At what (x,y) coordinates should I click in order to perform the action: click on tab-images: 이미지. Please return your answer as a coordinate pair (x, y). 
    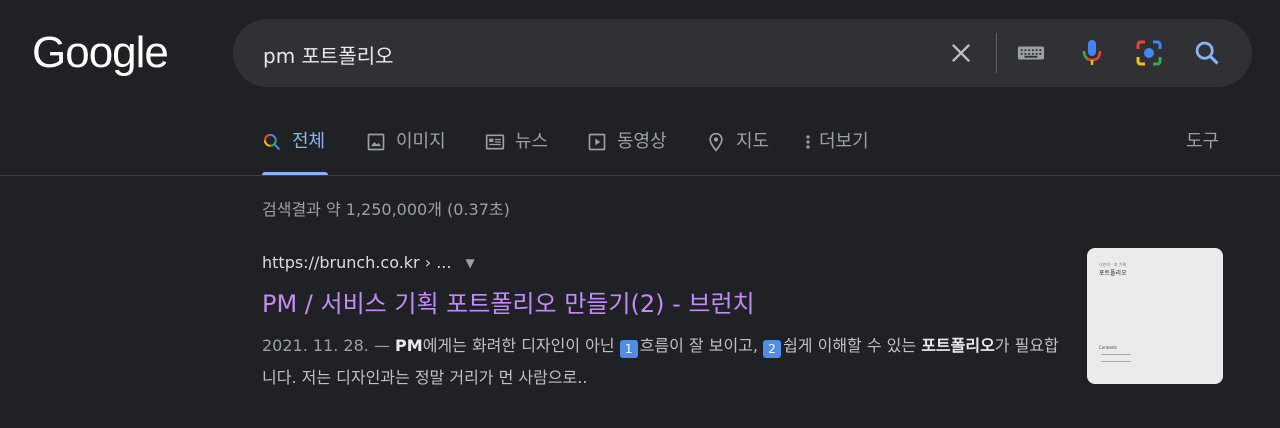
    Looking at the image, I should click on (406, 151).